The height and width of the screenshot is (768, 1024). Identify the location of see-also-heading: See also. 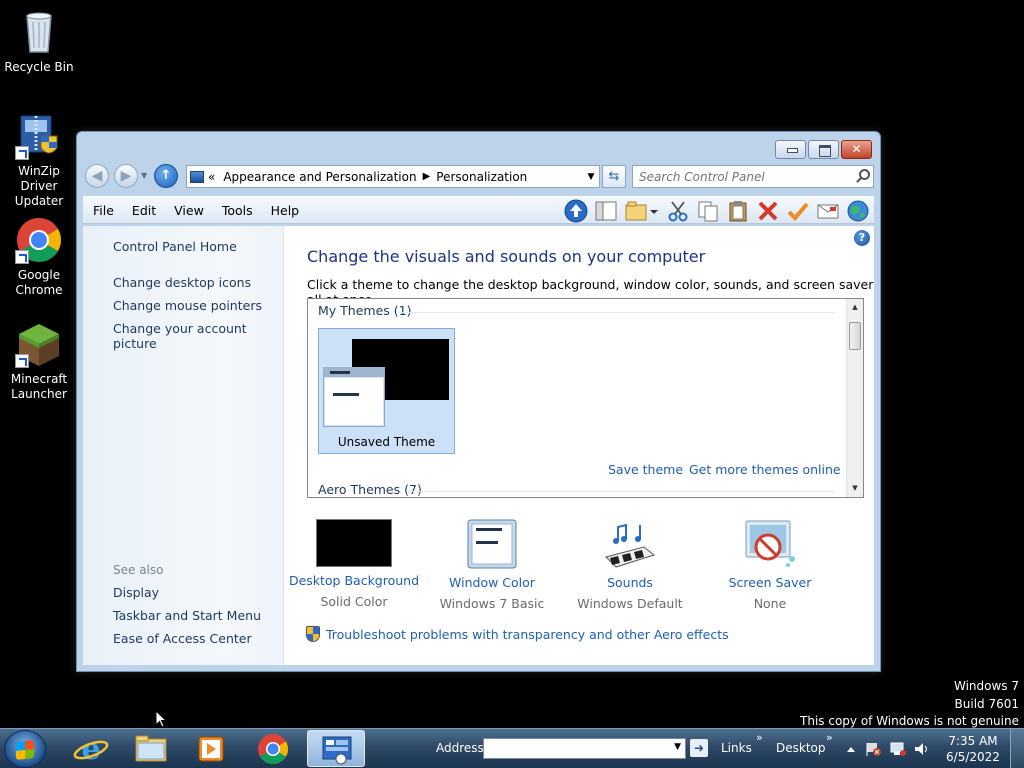
(138, 570).